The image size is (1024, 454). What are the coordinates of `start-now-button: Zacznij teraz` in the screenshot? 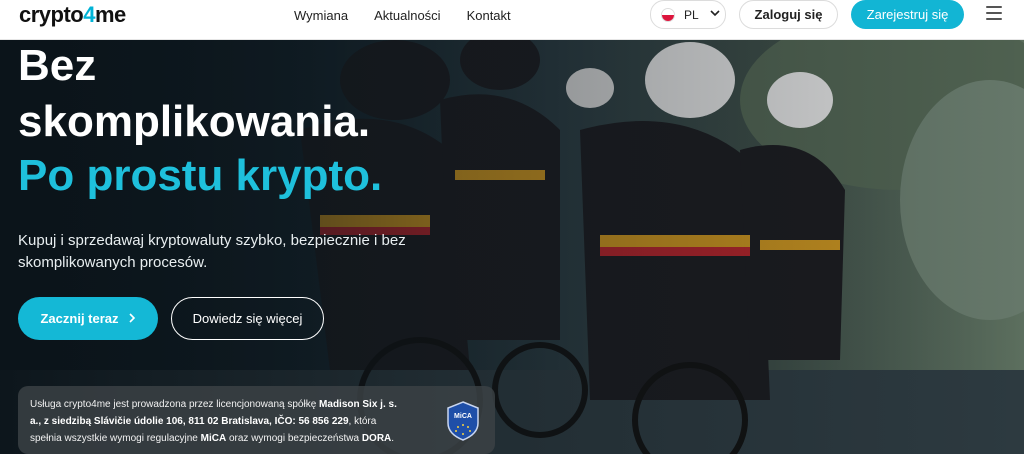 It's located at (88, 318).